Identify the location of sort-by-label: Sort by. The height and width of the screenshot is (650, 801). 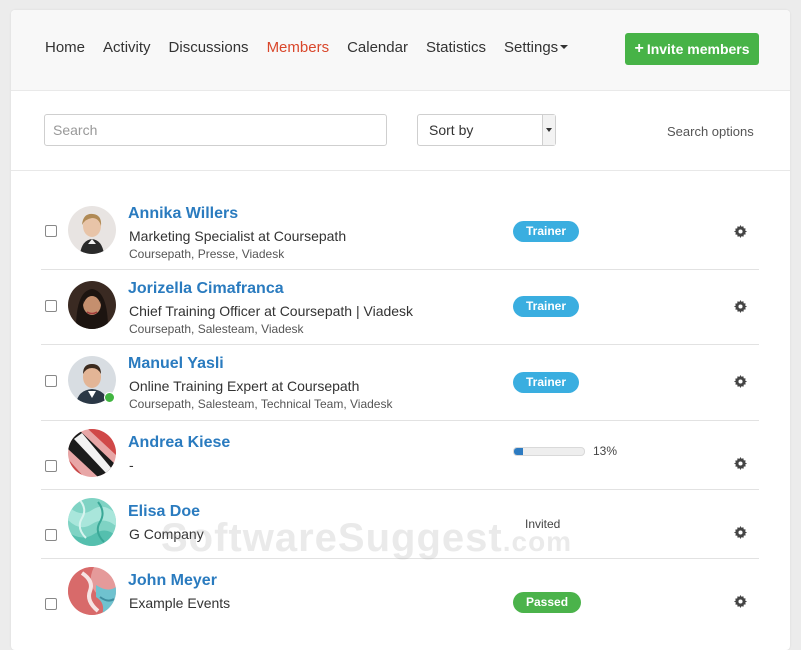
(451, 130).